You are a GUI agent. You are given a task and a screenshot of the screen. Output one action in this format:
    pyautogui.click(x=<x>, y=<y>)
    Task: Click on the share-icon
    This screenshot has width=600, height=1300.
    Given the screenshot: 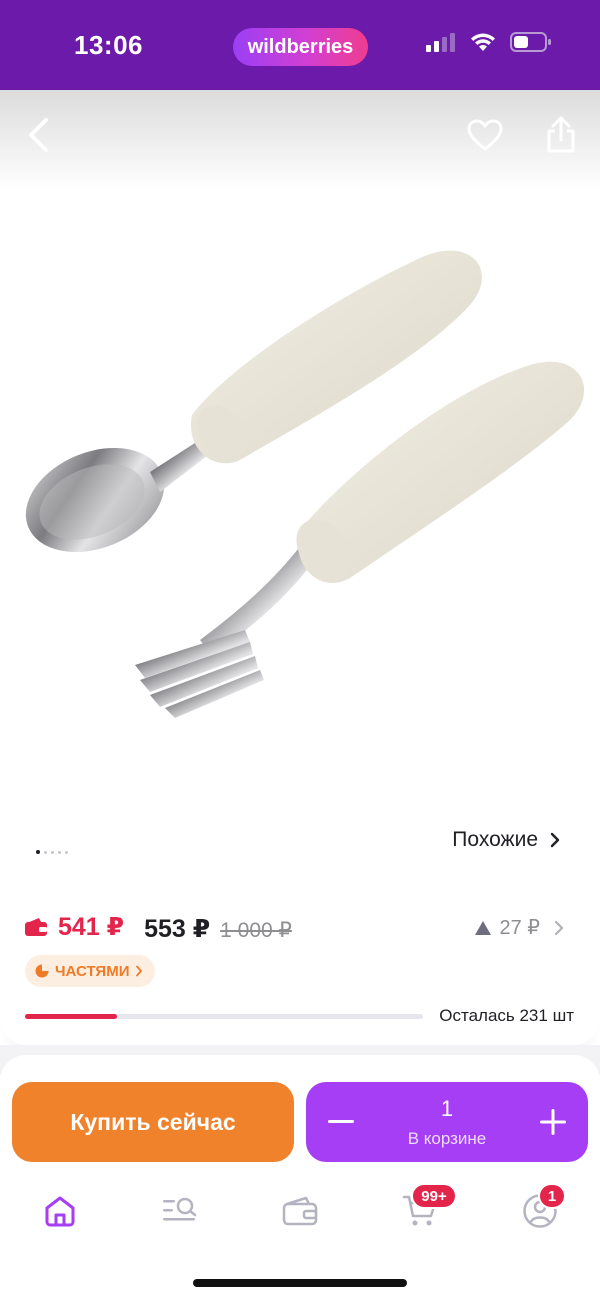 What is the action you would take?
    pyautogui.click(x=561, y=134)
    